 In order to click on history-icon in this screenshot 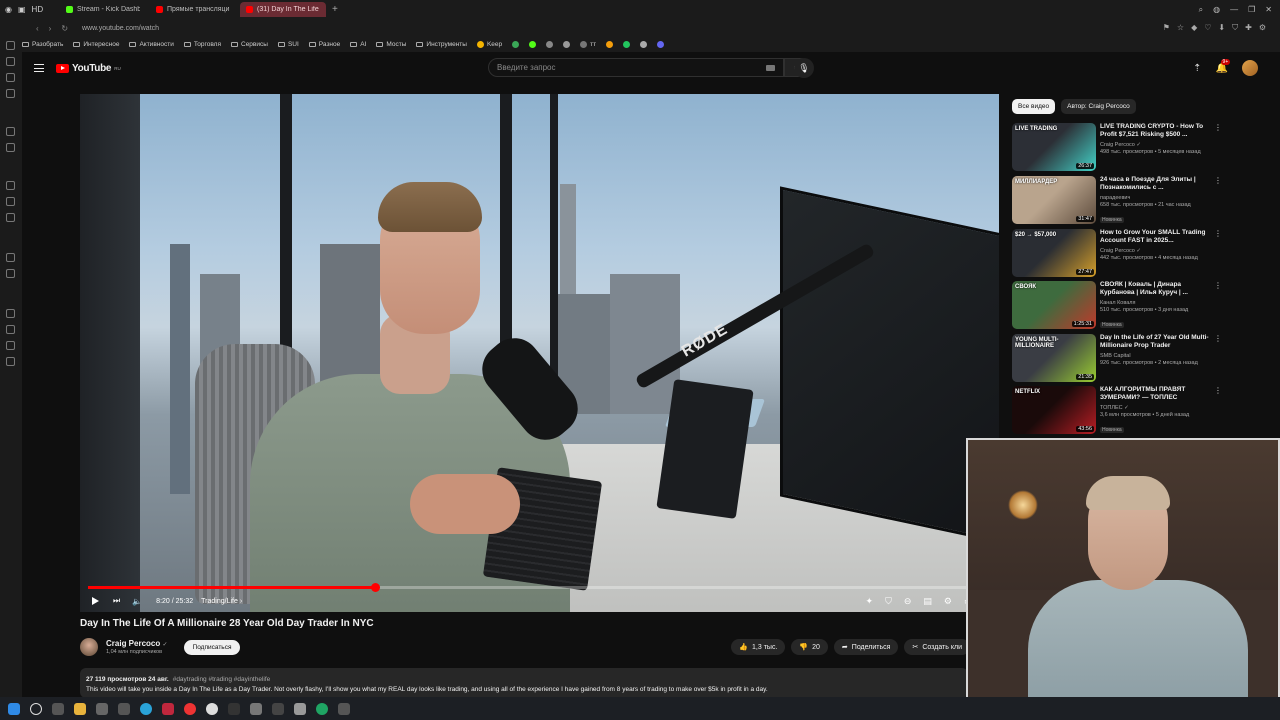, I will do `click(10, 329)`.